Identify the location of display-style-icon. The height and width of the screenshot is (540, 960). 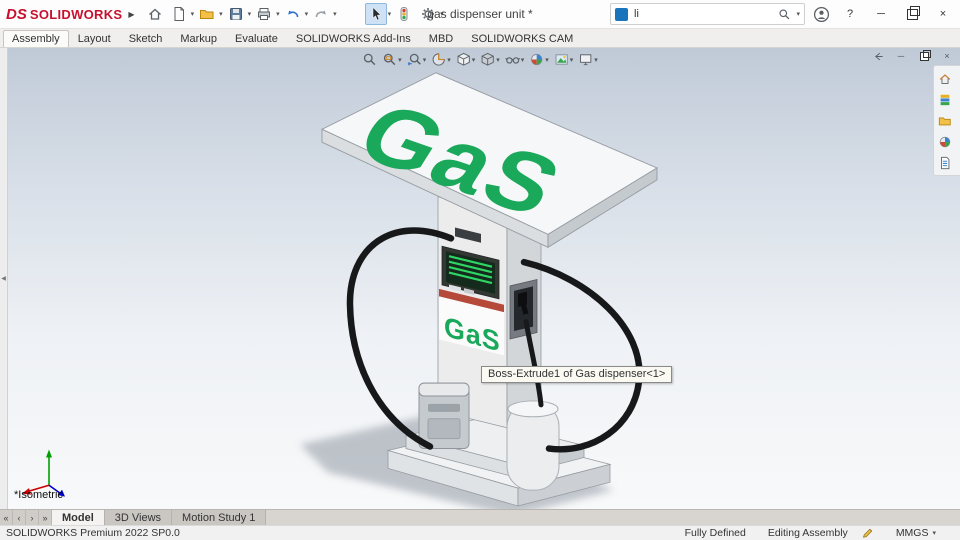
(487, 59).